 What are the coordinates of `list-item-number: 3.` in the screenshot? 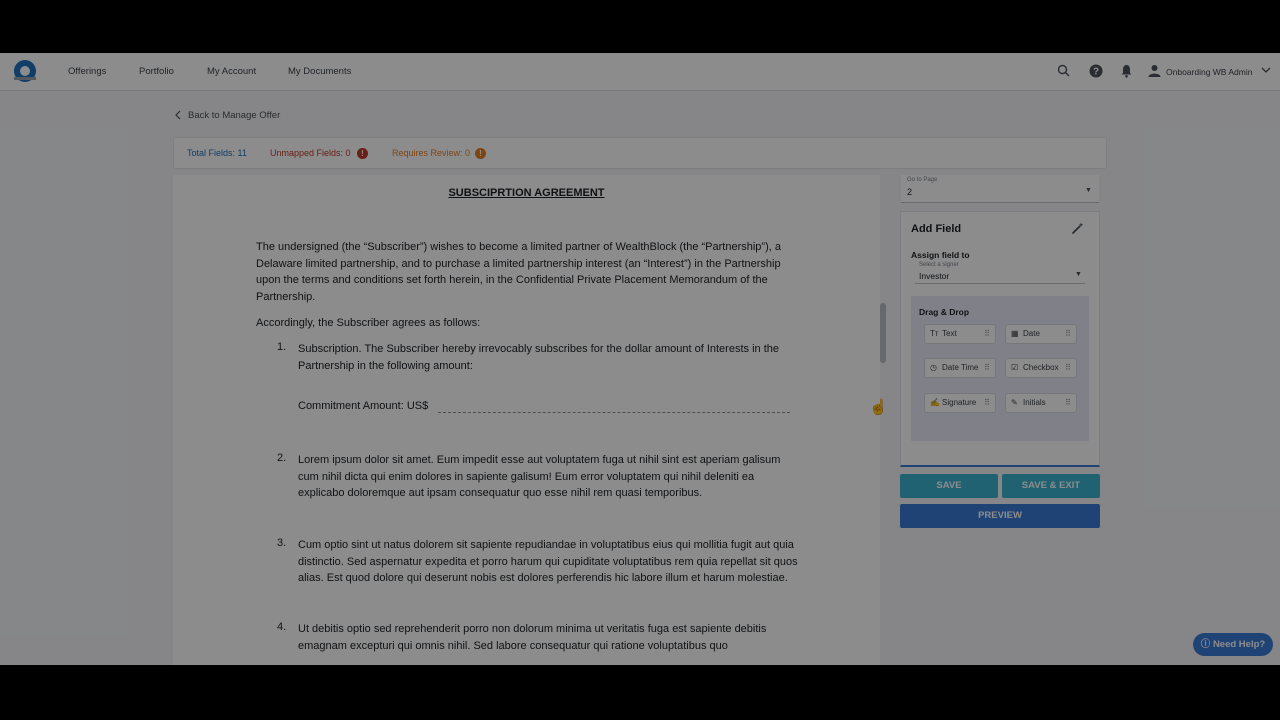 It's located at (282, 543).